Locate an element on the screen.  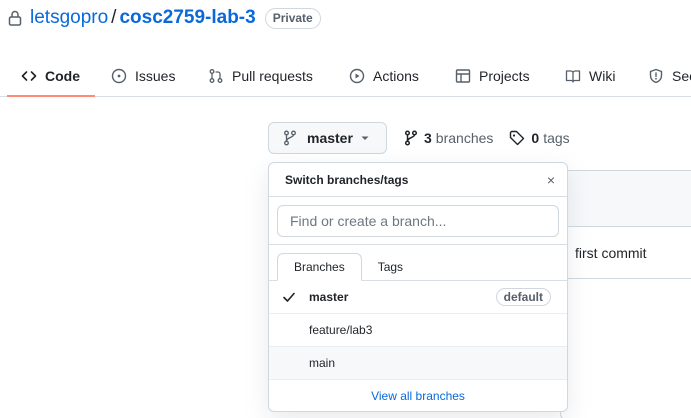
table-icon is located at coordinates (463, 76).